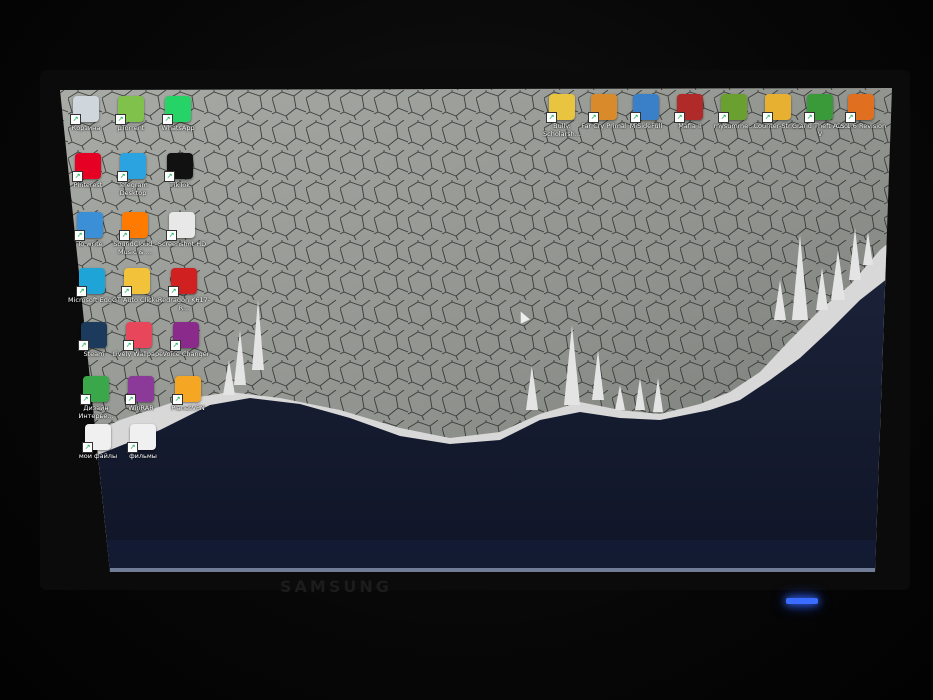 The image size is (933, 700). Describe the element at coordinates (732, 108) in the screenshot. I see `my-summer-car-icon: ↗` at that location.